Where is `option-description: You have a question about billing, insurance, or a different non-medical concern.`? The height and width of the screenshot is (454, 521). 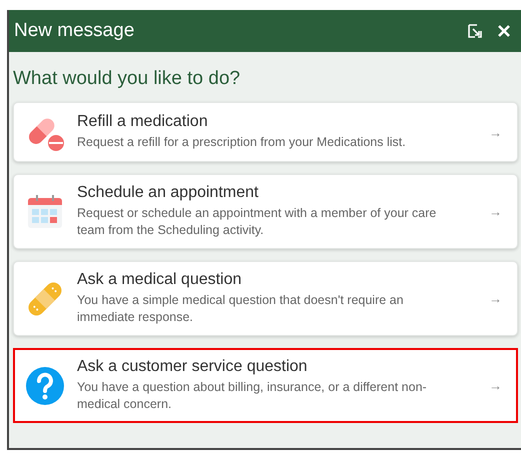 option-description: You have a question about billing, insurance, or a different non-medical concern. is located at coordinates (252, 396).